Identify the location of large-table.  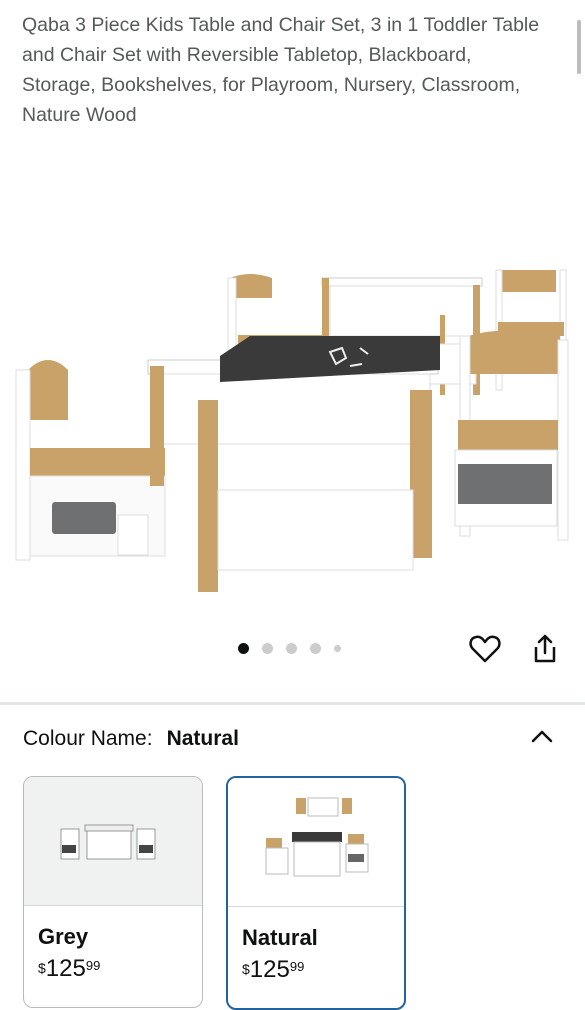
(293, 464).